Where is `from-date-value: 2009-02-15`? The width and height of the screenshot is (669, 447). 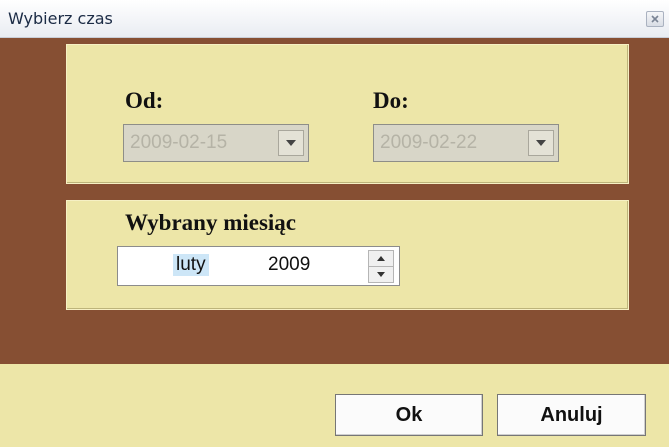
from-date-value: 2009-02-15 is located at coordinates (179, 142).